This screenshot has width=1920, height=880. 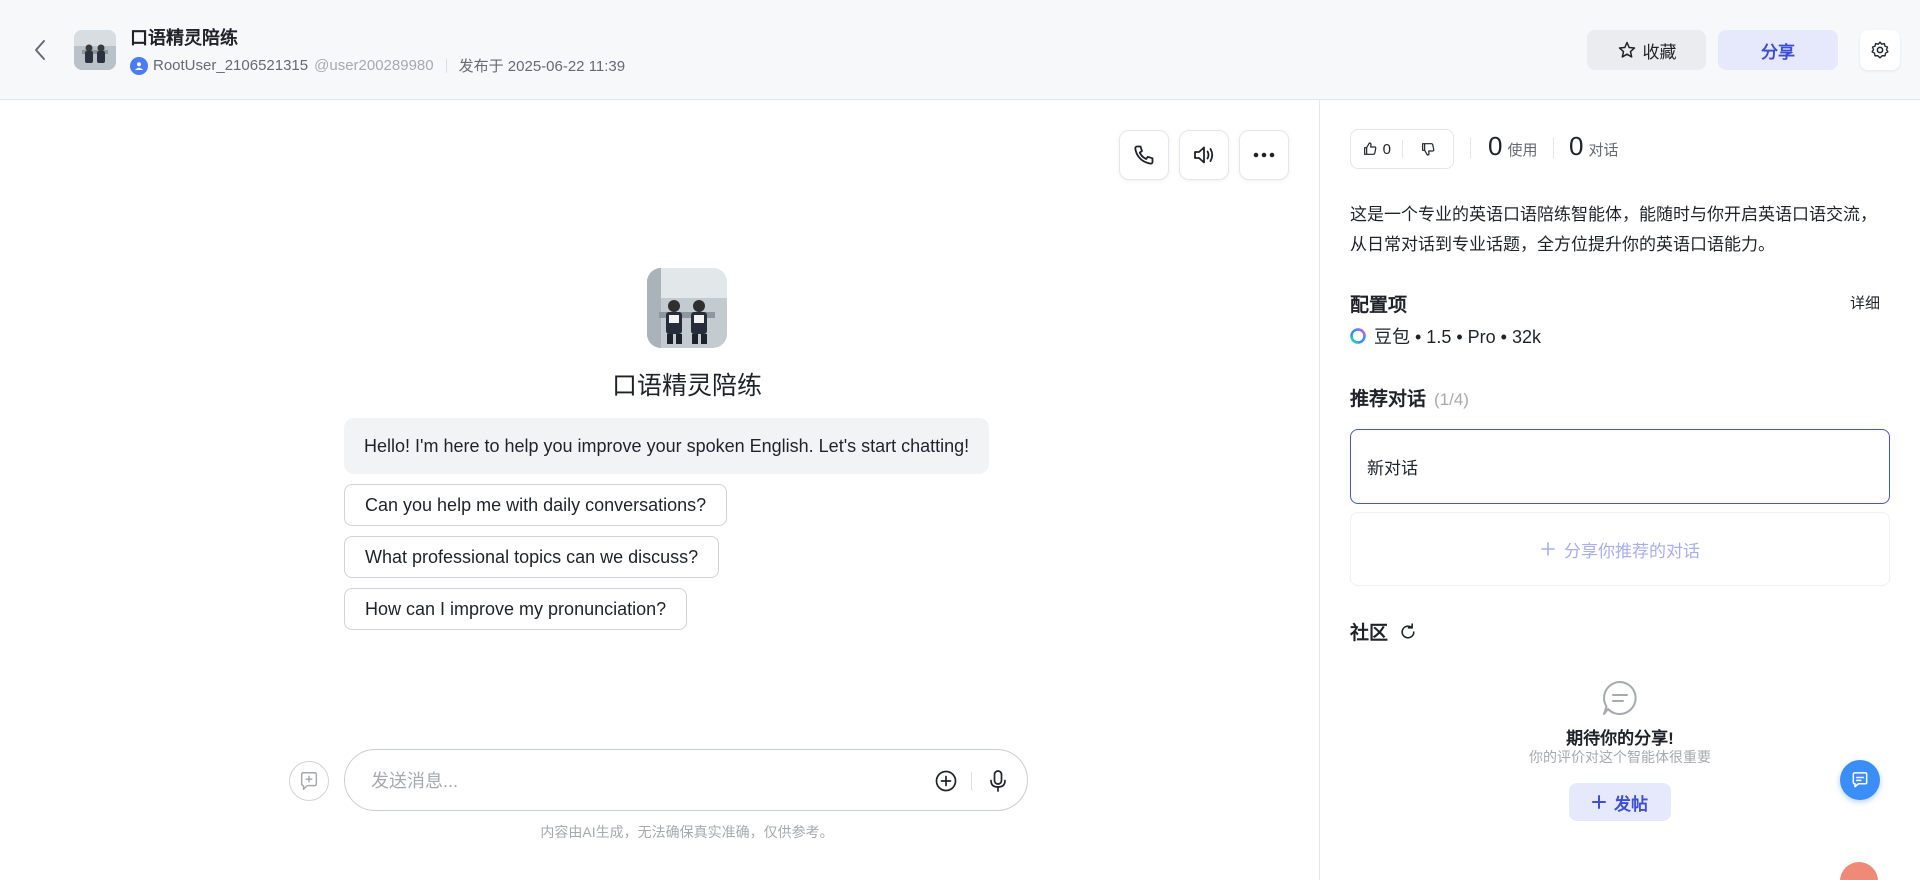 What do you see at coordinates (1369, 633) in the screenshot?
I see `community-title: 社区` at bounding box center [1369, 633].